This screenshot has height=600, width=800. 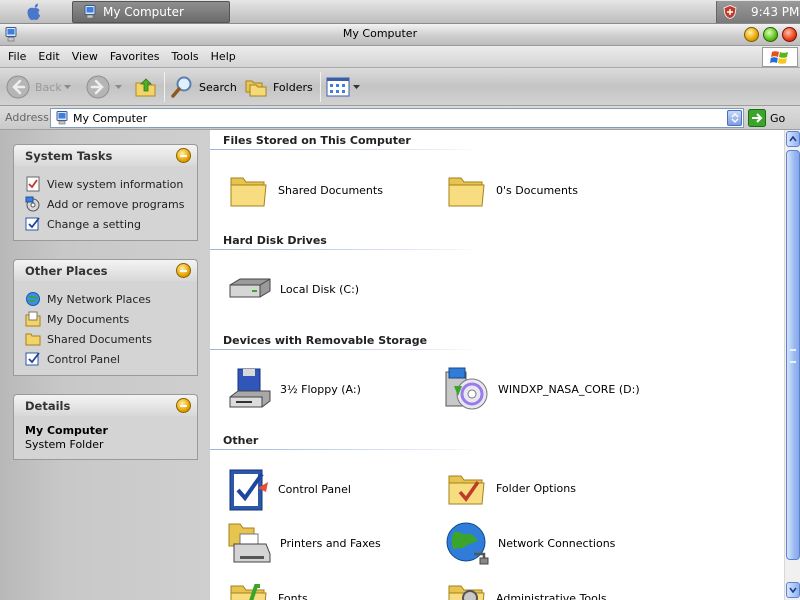 I want to click on window-title: My Computer, so click(x=380, y=33).